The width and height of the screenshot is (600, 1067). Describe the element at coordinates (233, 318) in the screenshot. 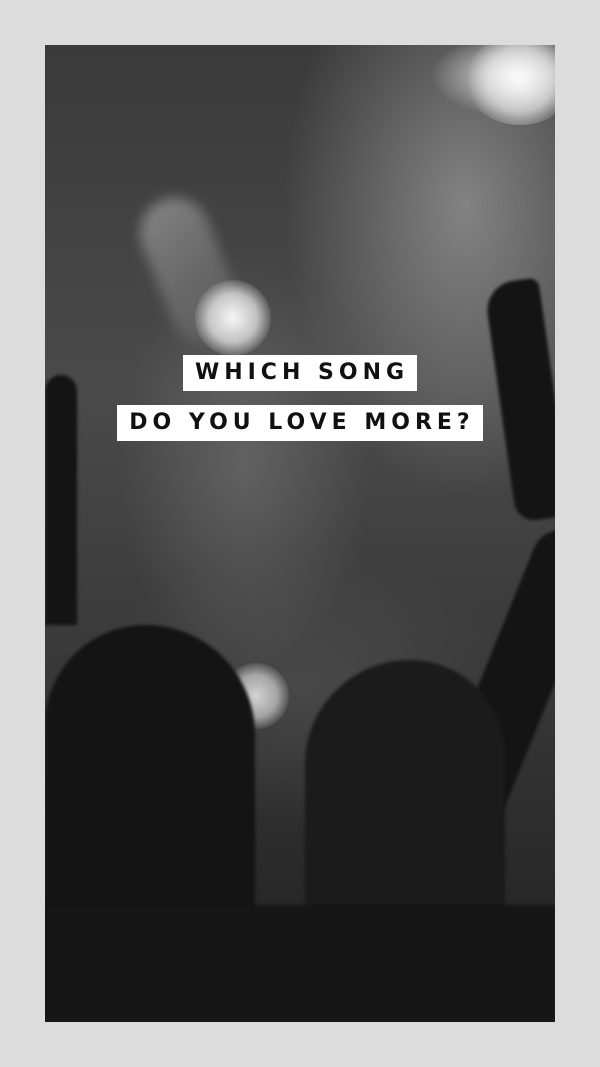

I see `lens-flare-top` at that location.